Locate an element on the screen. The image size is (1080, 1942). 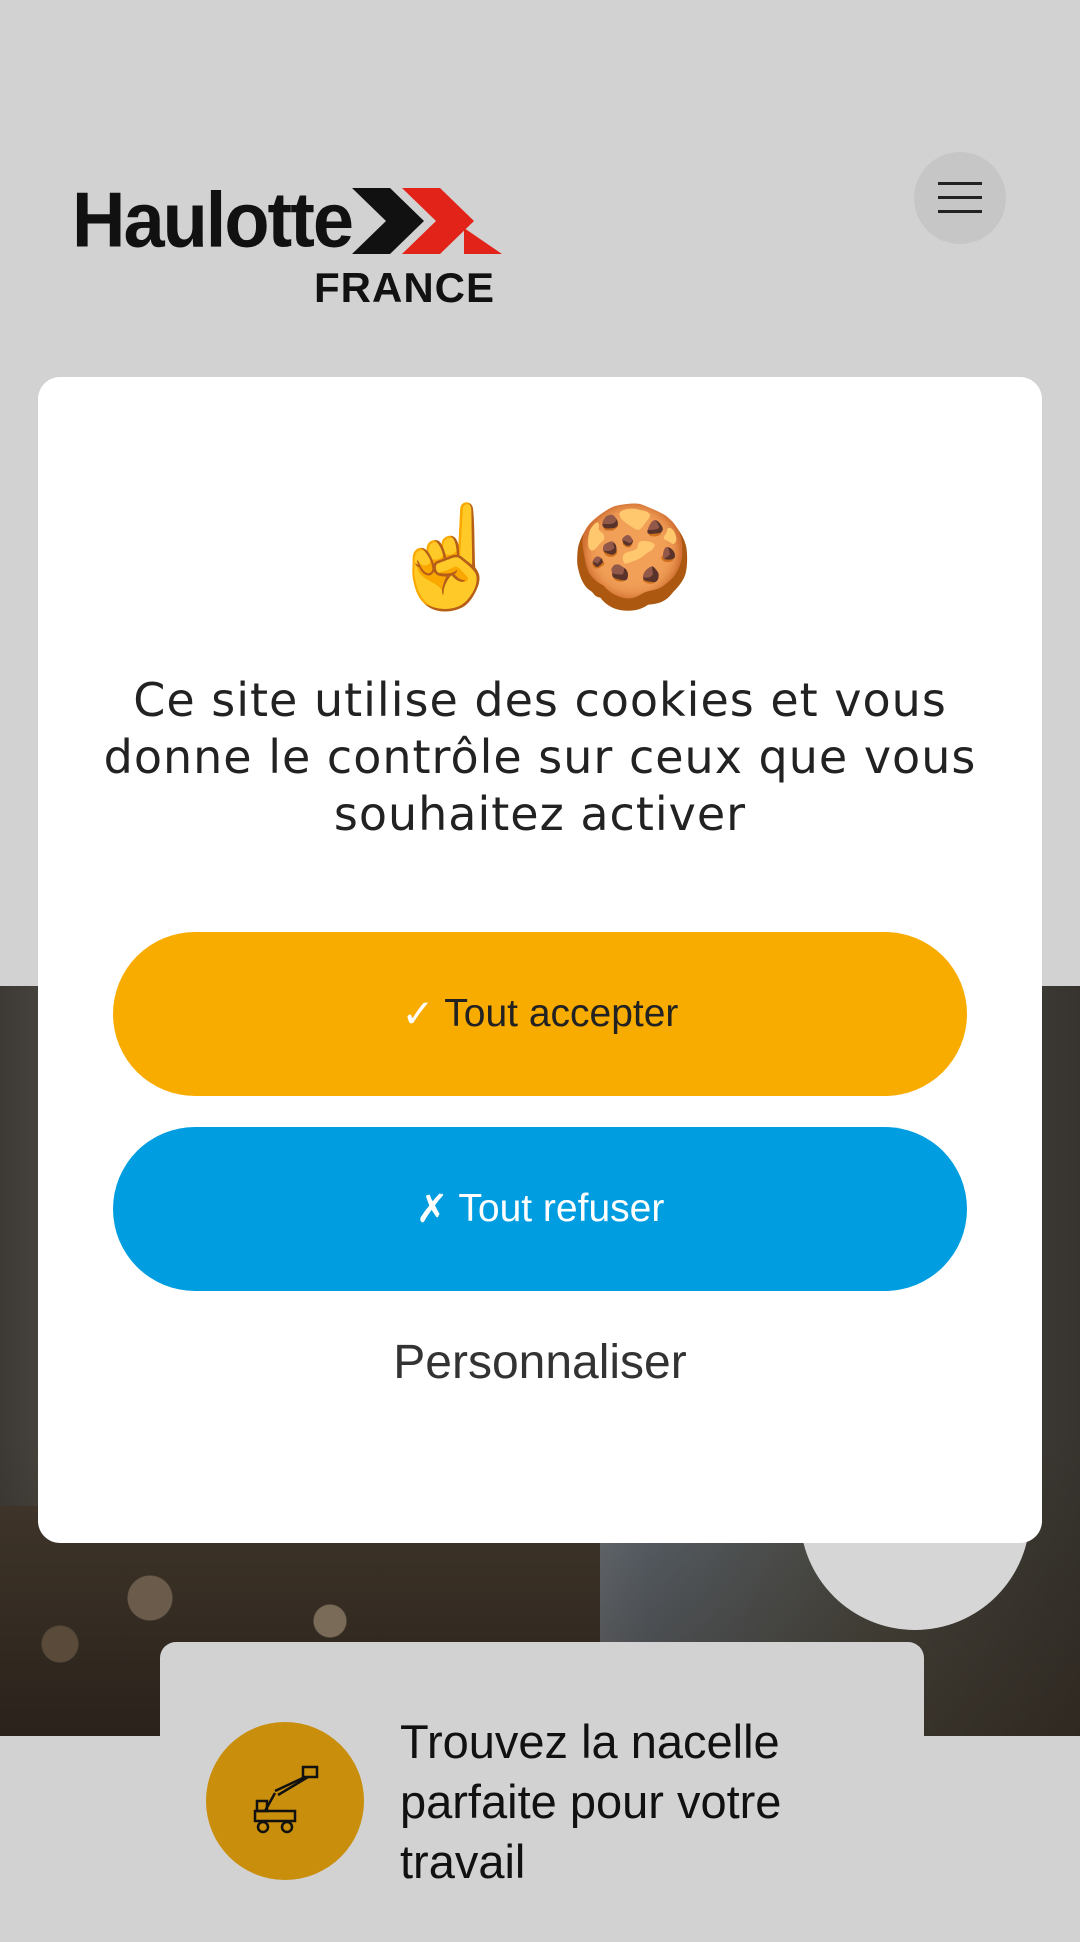
menu-button is located at coordinates (960, 198).